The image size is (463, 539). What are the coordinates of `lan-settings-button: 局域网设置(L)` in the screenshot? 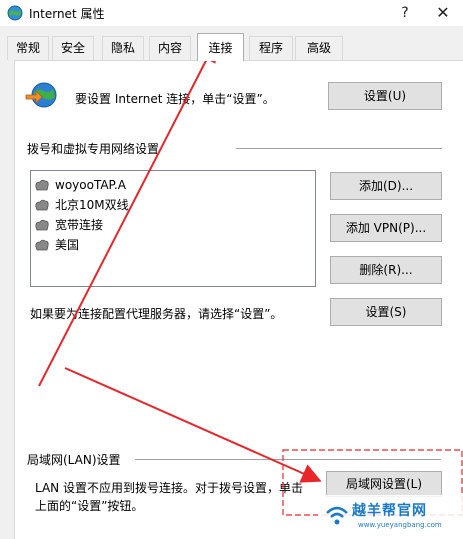 It's located at (384, 484).